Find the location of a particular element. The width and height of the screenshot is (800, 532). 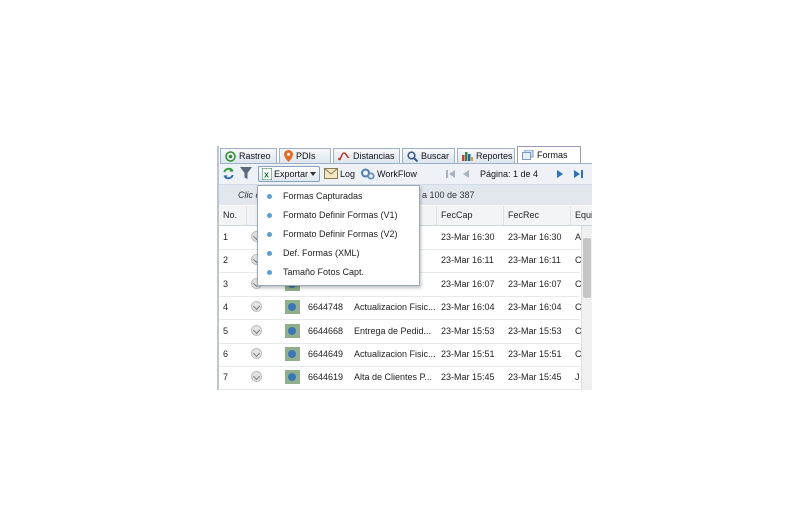

vertical-scrollbar is located at coordinates (586, 308).